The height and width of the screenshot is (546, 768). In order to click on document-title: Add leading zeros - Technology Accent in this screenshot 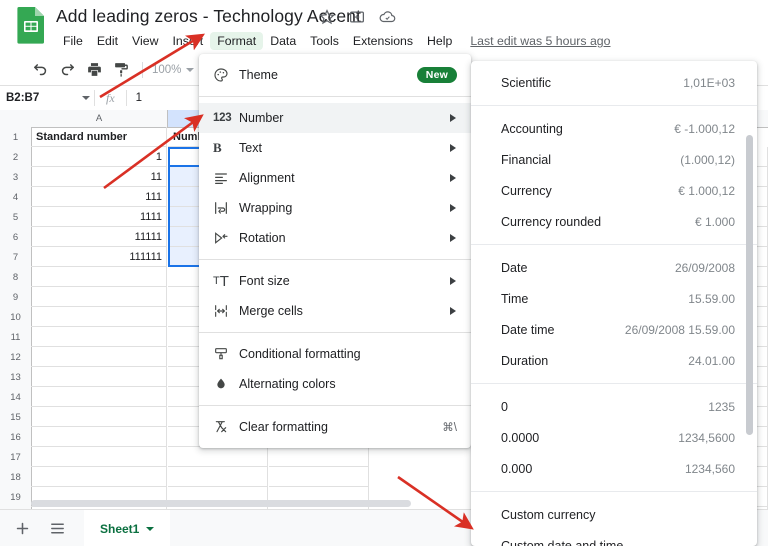, I will do `click(208, 18)`.